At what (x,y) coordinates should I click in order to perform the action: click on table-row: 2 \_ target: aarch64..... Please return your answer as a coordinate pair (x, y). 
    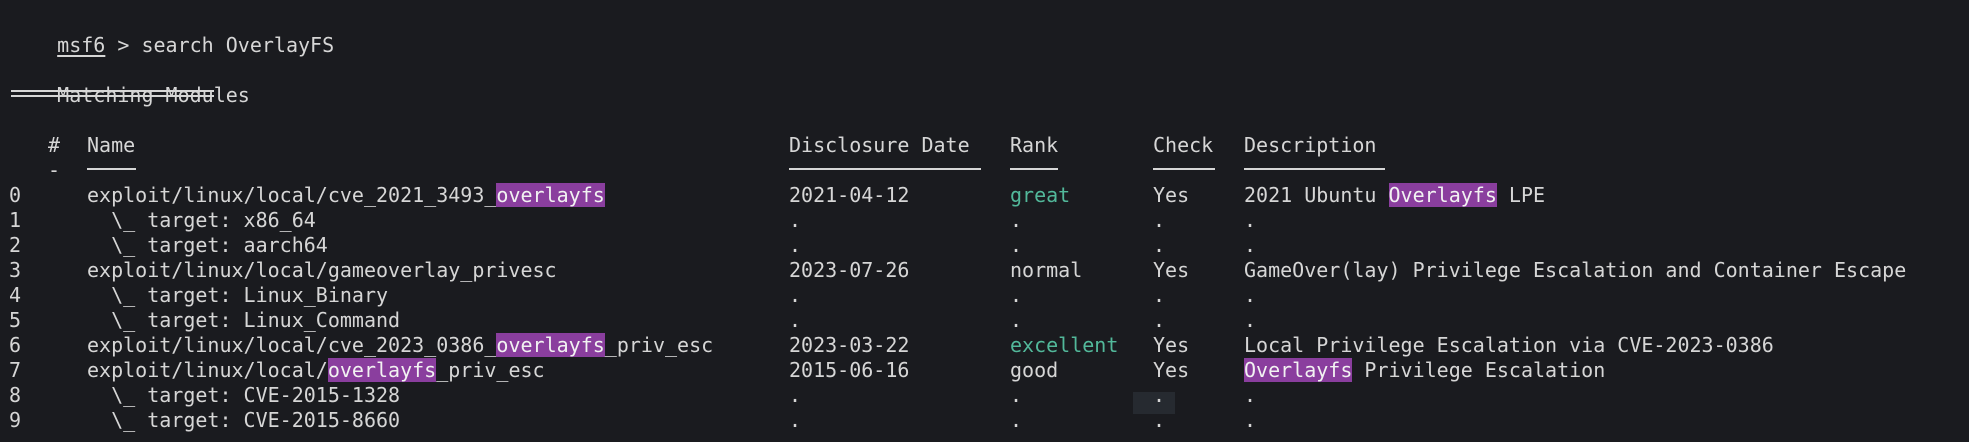
    Looking at the image, I should click on (984, 245).